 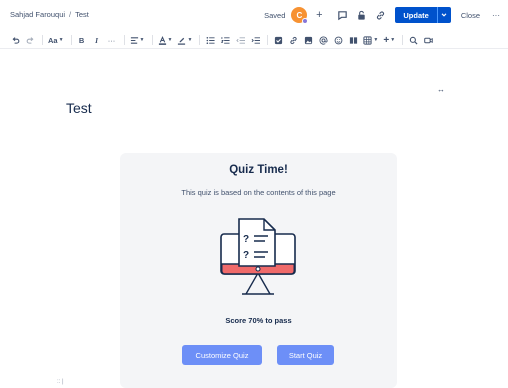 What do you see at coordinates (353, 40) in the screenshot?
I see `layouts-icon` at bounding box center [353, 40].